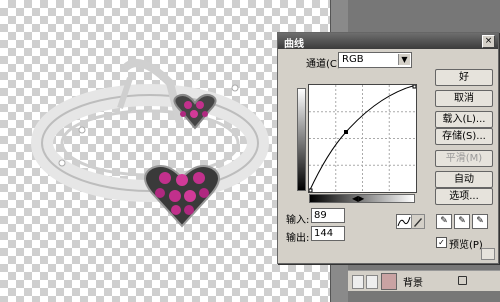  What do you see at coordinates (328, 233) in the screenshot?
I see `output-field: 144` at bounding box center [328, 233].